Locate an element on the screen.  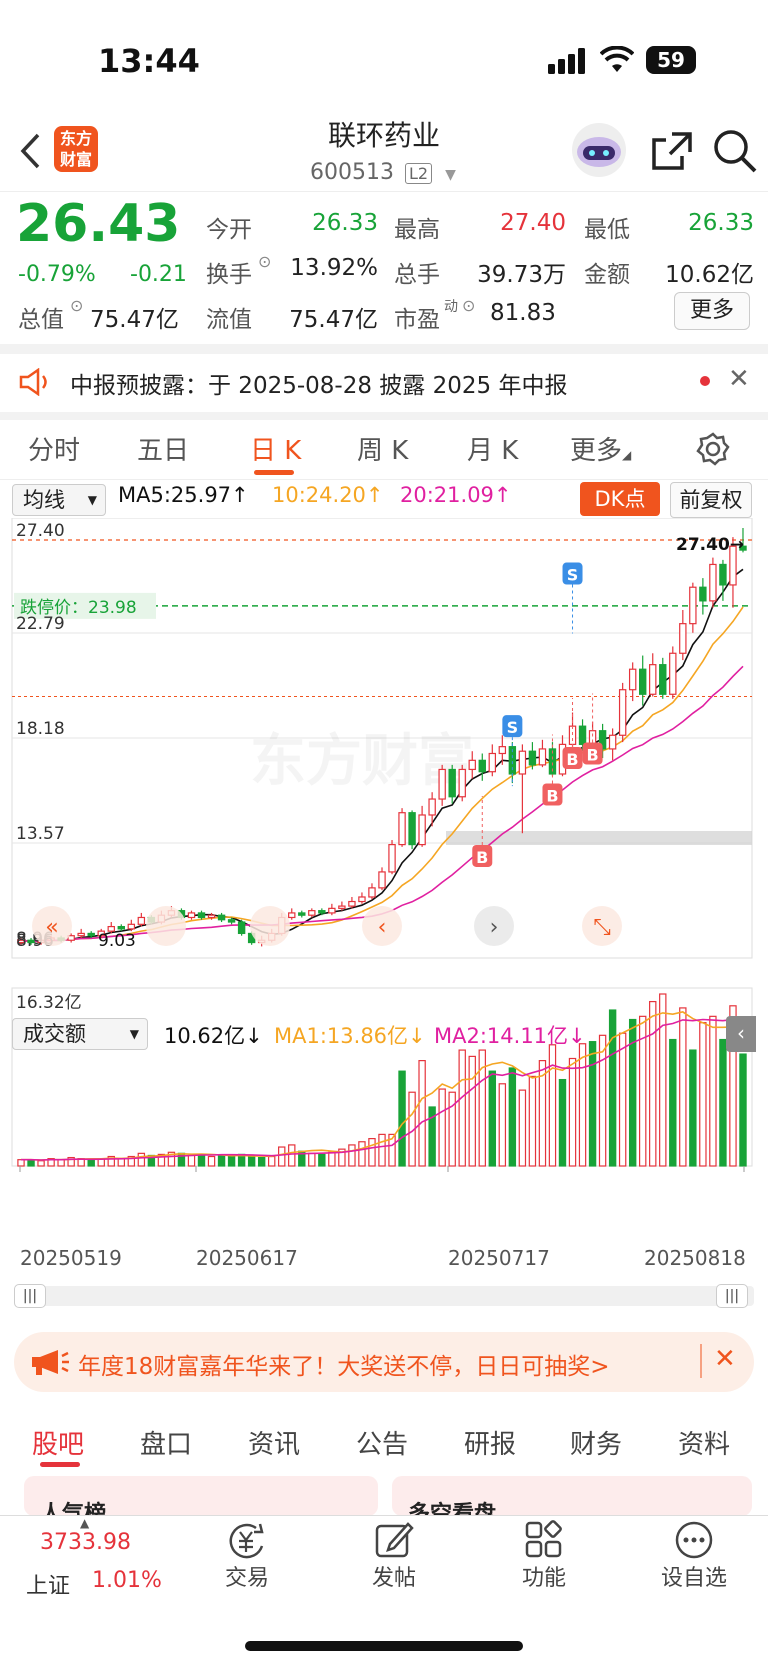
index-value: 3733.98 is located at coordinates (85, 1542).